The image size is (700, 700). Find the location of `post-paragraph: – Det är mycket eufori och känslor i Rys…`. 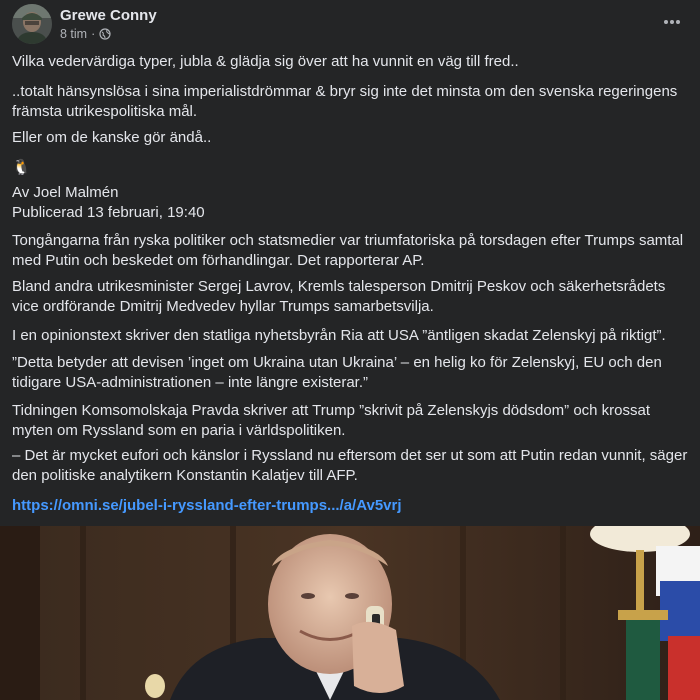

post-paragraph: – Det är mycket eufori och känslor i Rys… is located at coordinates (350, 465).